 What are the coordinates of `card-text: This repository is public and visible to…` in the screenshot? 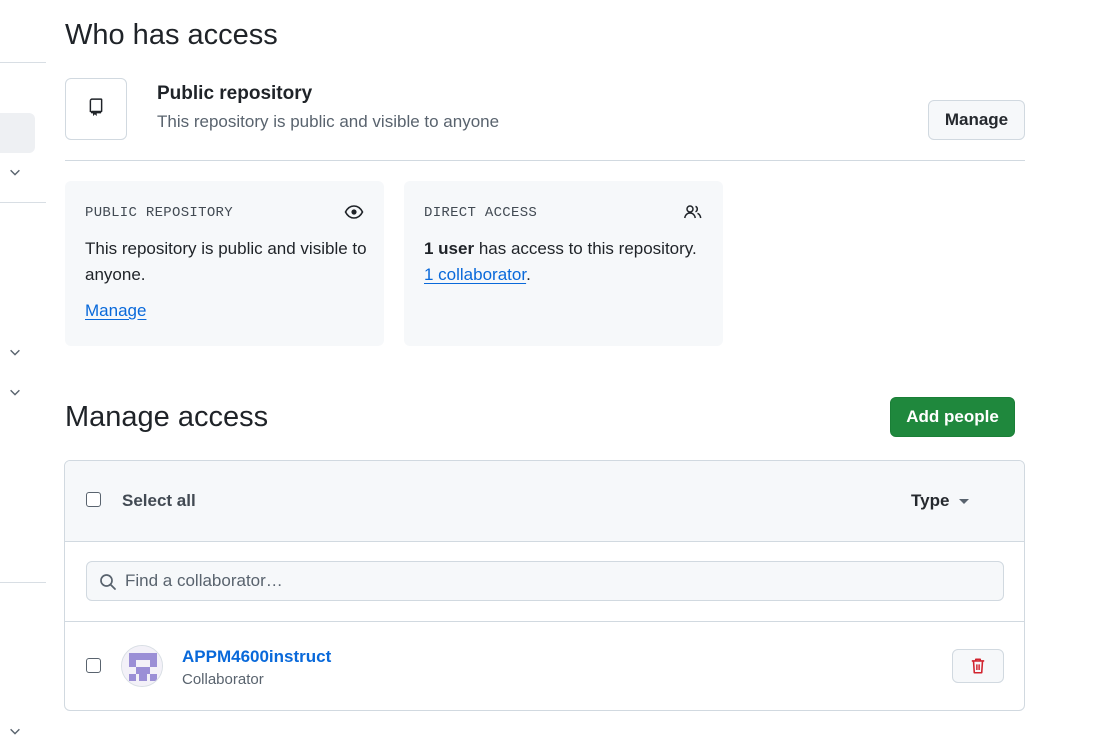 It's located at (226, 261).